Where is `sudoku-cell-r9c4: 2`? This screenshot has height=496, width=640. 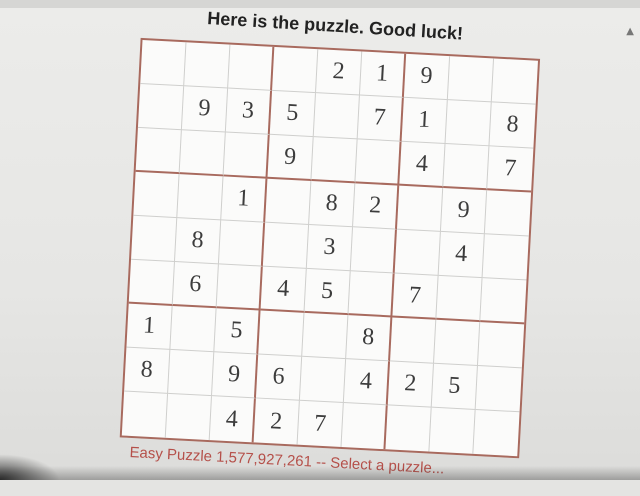 sudoku-cell-r9c4: 2 is located at coordinates (276, 421).